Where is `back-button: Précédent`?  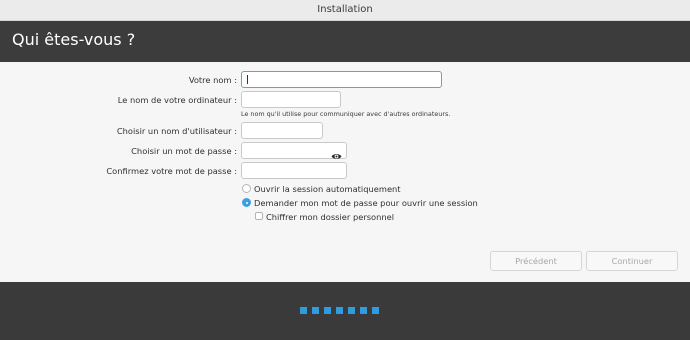 back-button: Précédent is located at coordinates (536, 261).